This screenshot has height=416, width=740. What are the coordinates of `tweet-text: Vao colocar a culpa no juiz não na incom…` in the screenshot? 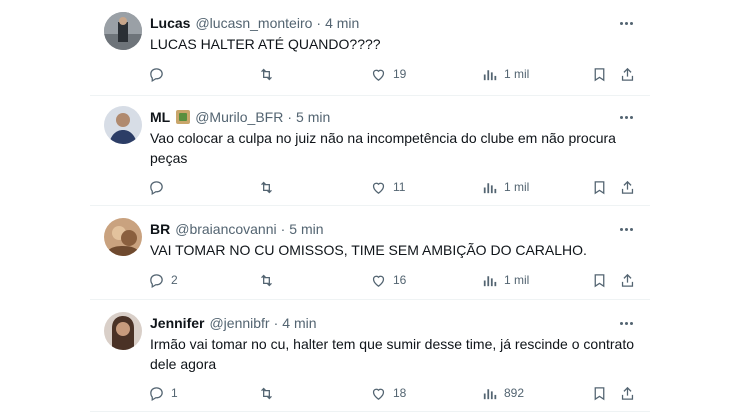 It's located at (383, 148).